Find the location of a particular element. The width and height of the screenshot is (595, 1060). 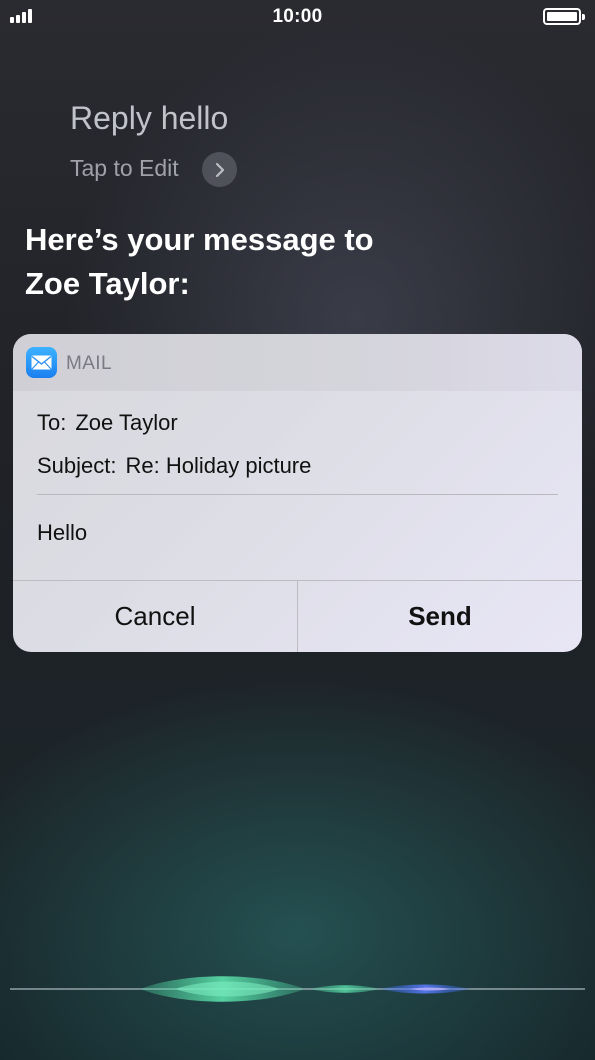

status-bar: 10:00 is located at coordinates (297, 17).